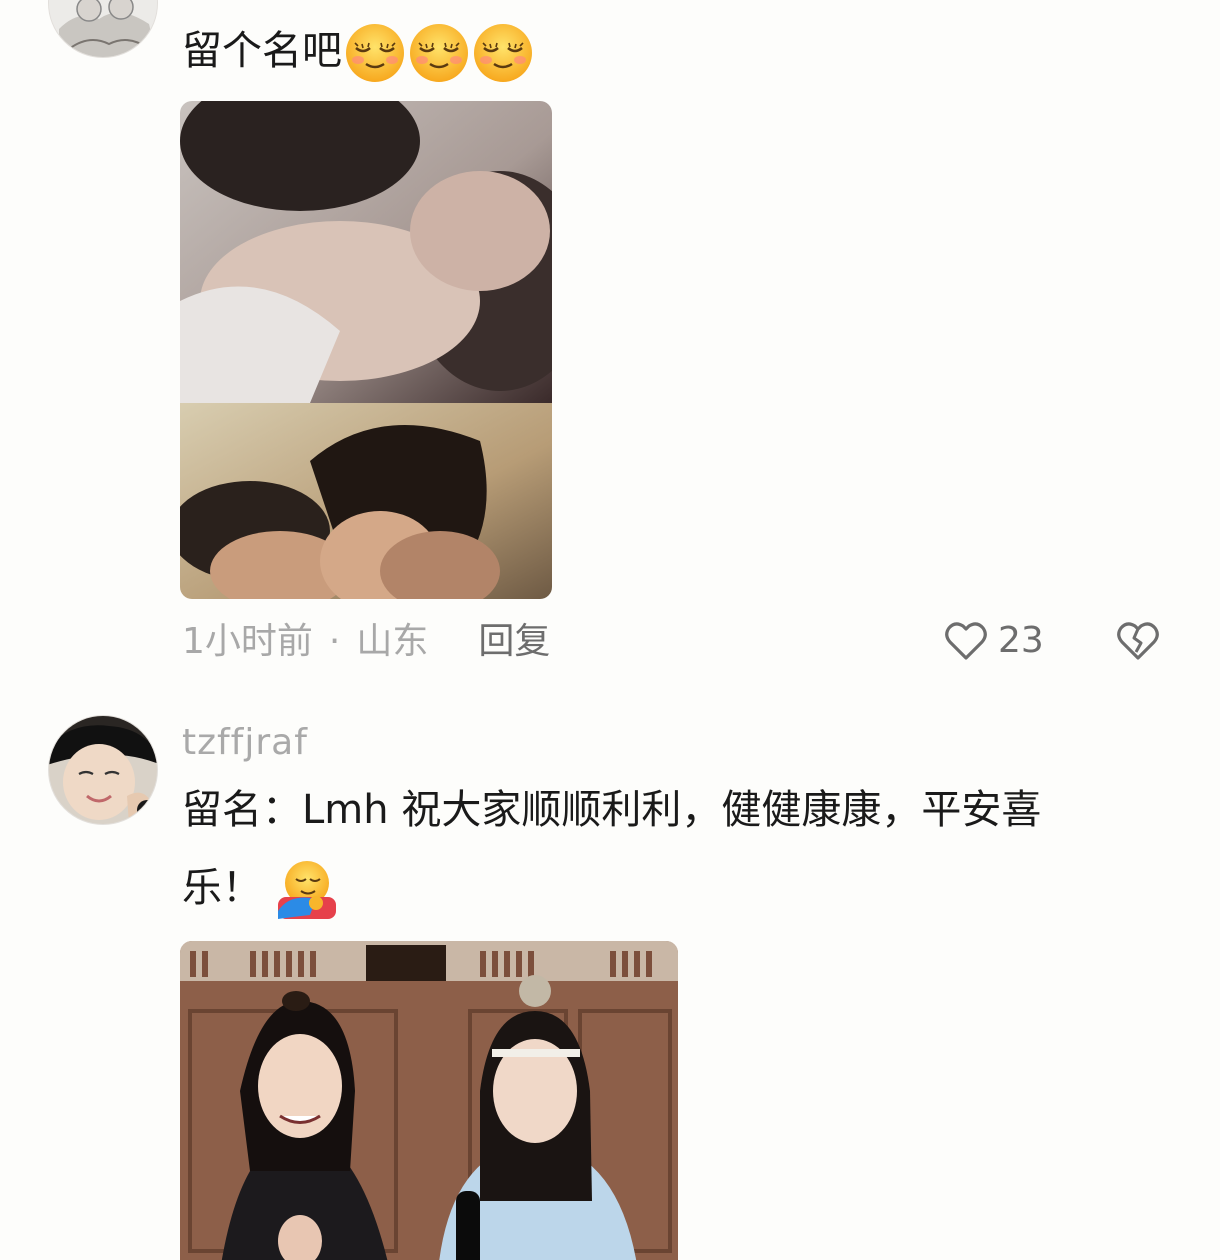 The width and height of the screenshot is (1220, 1260). What do you see at coordinates (247, 641) in the screenshot?
I see `comment-time: 1小时前` at bounding box center [247, 641].